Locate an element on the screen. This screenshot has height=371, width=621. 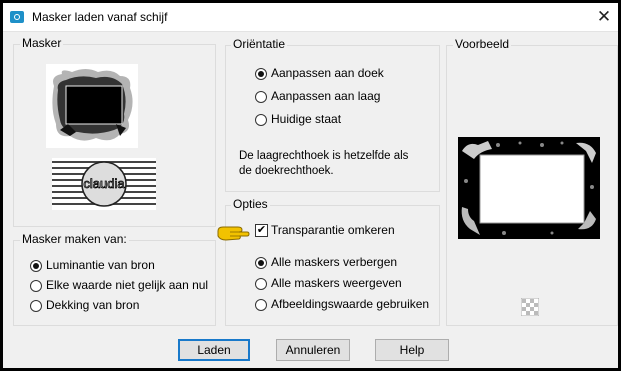
orientation-info-line2: de doekrechthoek. is located at coordinates (286, 171).